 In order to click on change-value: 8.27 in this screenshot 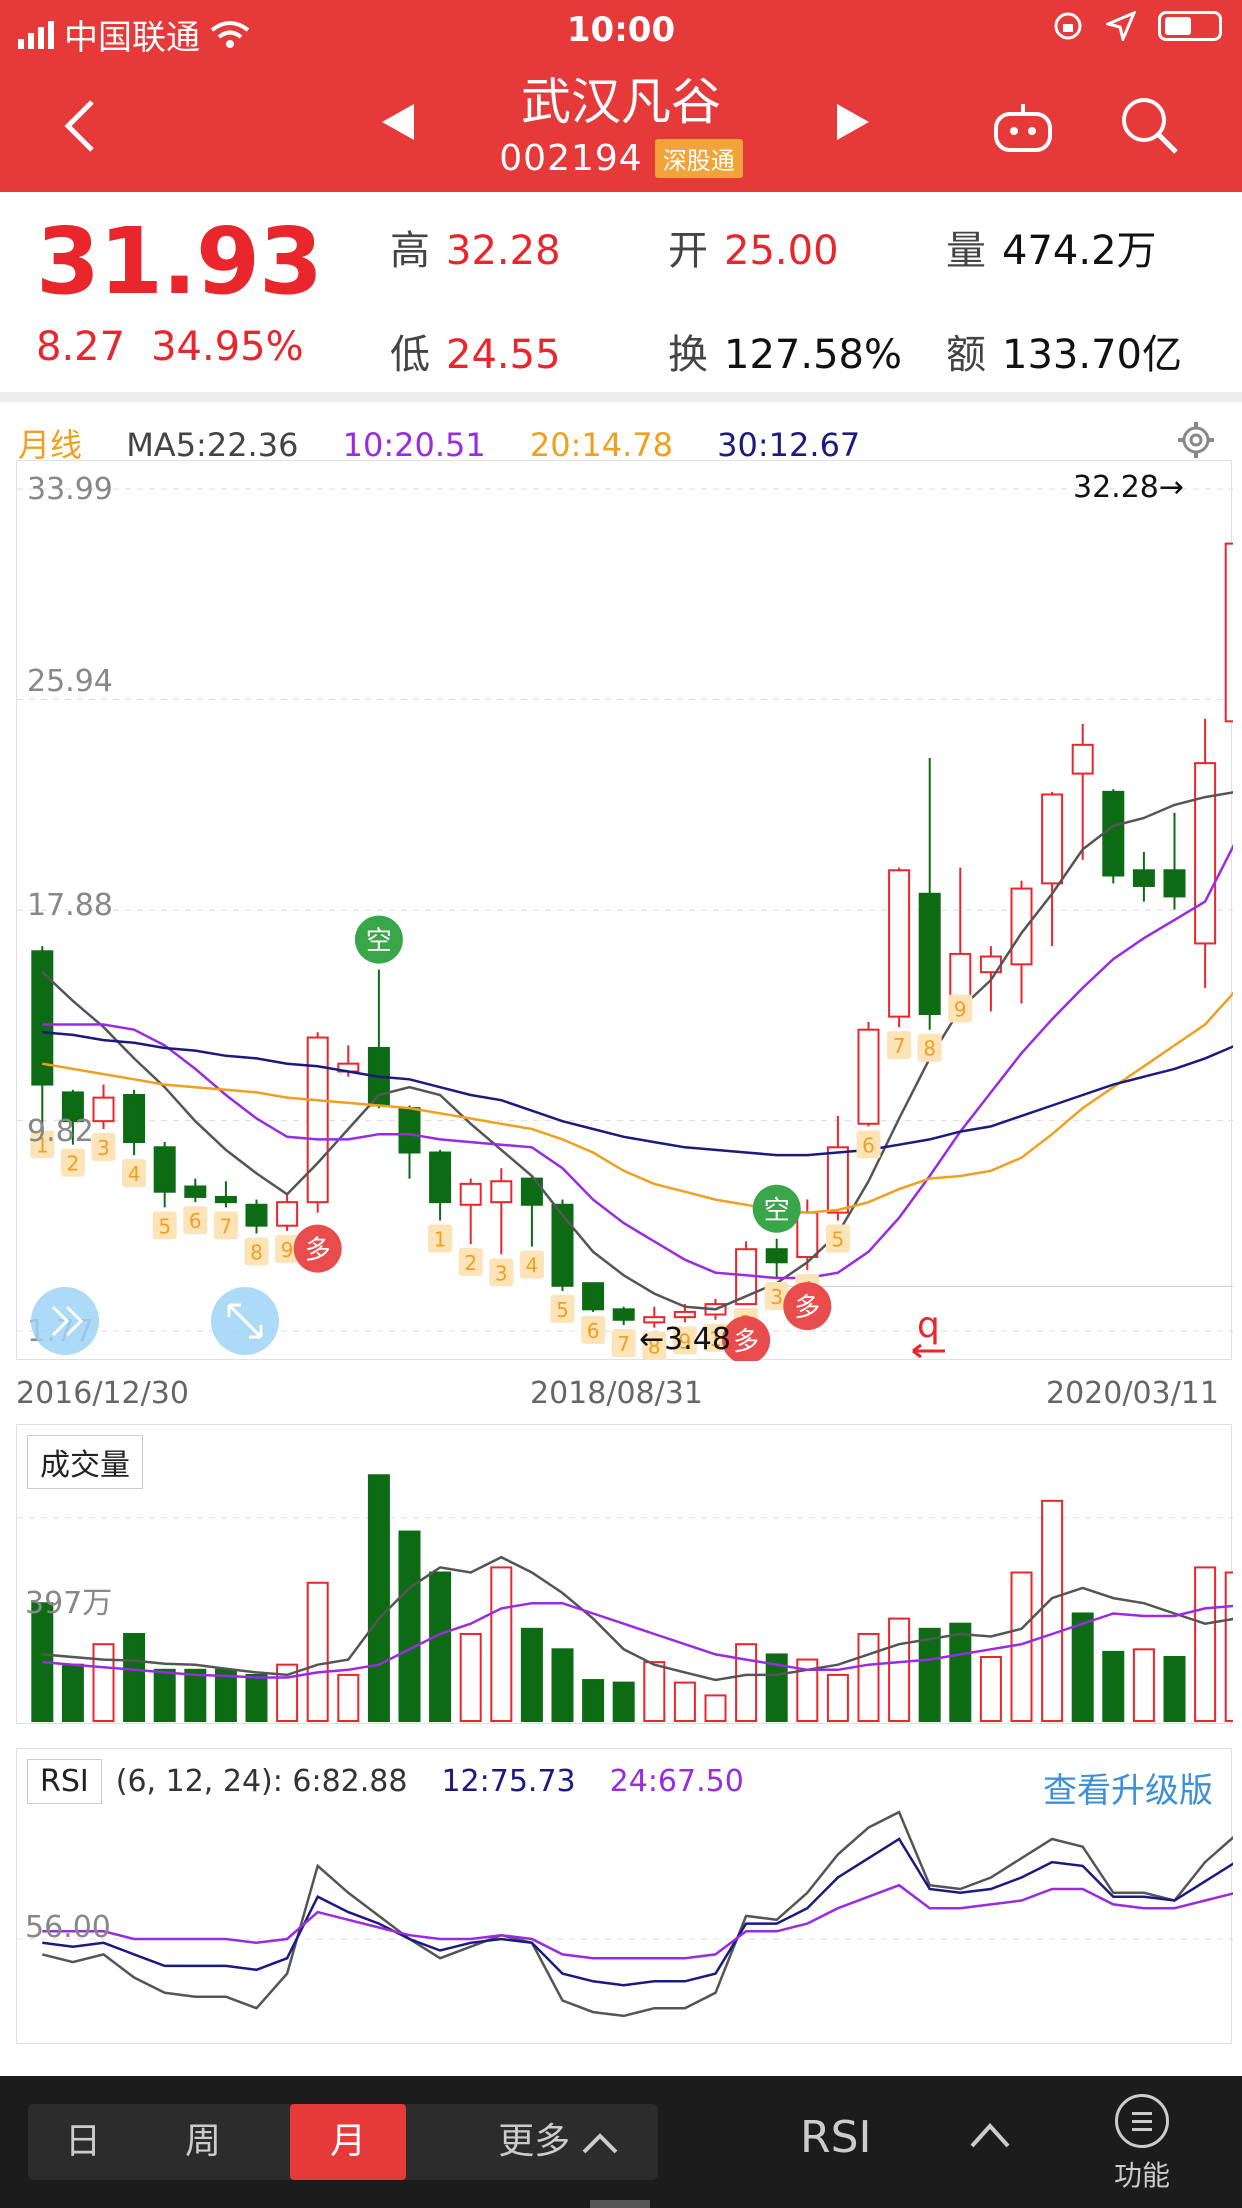, I will do `click(81, 347)`.